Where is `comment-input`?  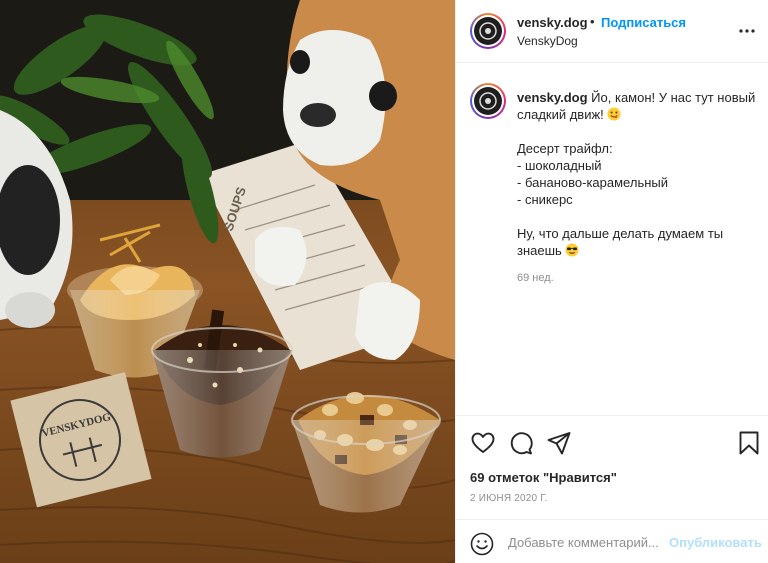
comment-input is located at coordinates (588, 542).